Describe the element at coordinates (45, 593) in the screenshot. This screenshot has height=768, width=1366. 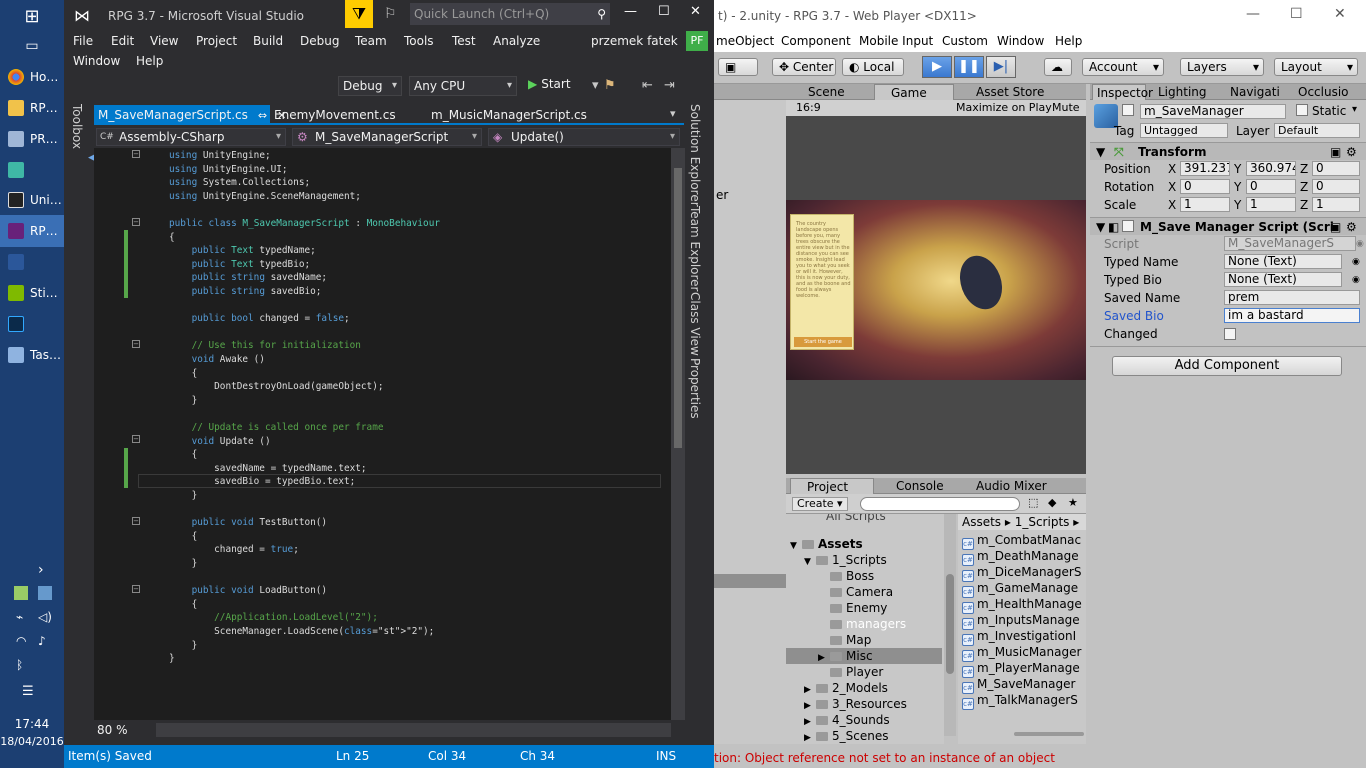
I see `tray-monitor-icon` at that location.